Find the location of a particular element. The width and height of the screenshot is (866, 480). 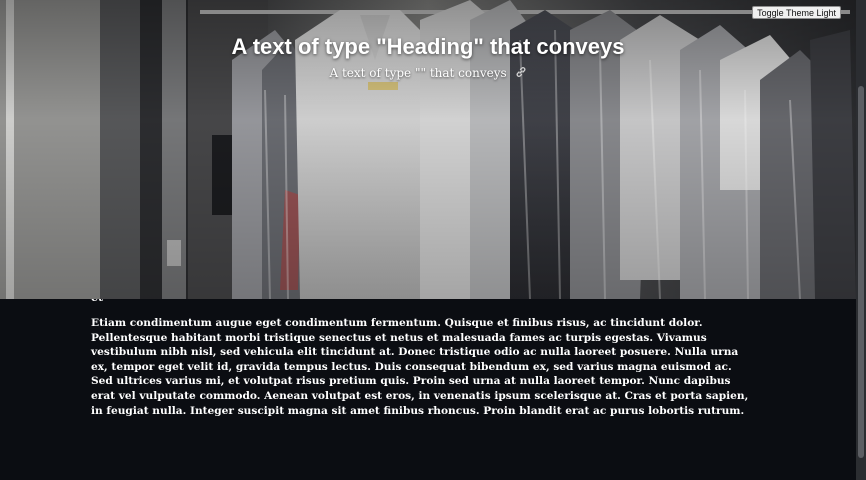

toggle-theme-button: Toggle Theme Light is located at coordinates (796, 12).